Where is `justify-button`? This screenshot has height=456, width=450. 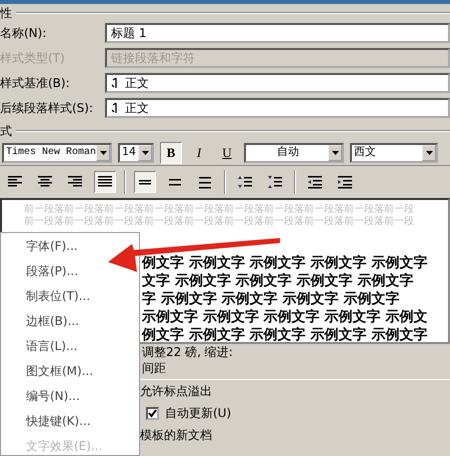 justify-button is located at coordinates (105, 182).